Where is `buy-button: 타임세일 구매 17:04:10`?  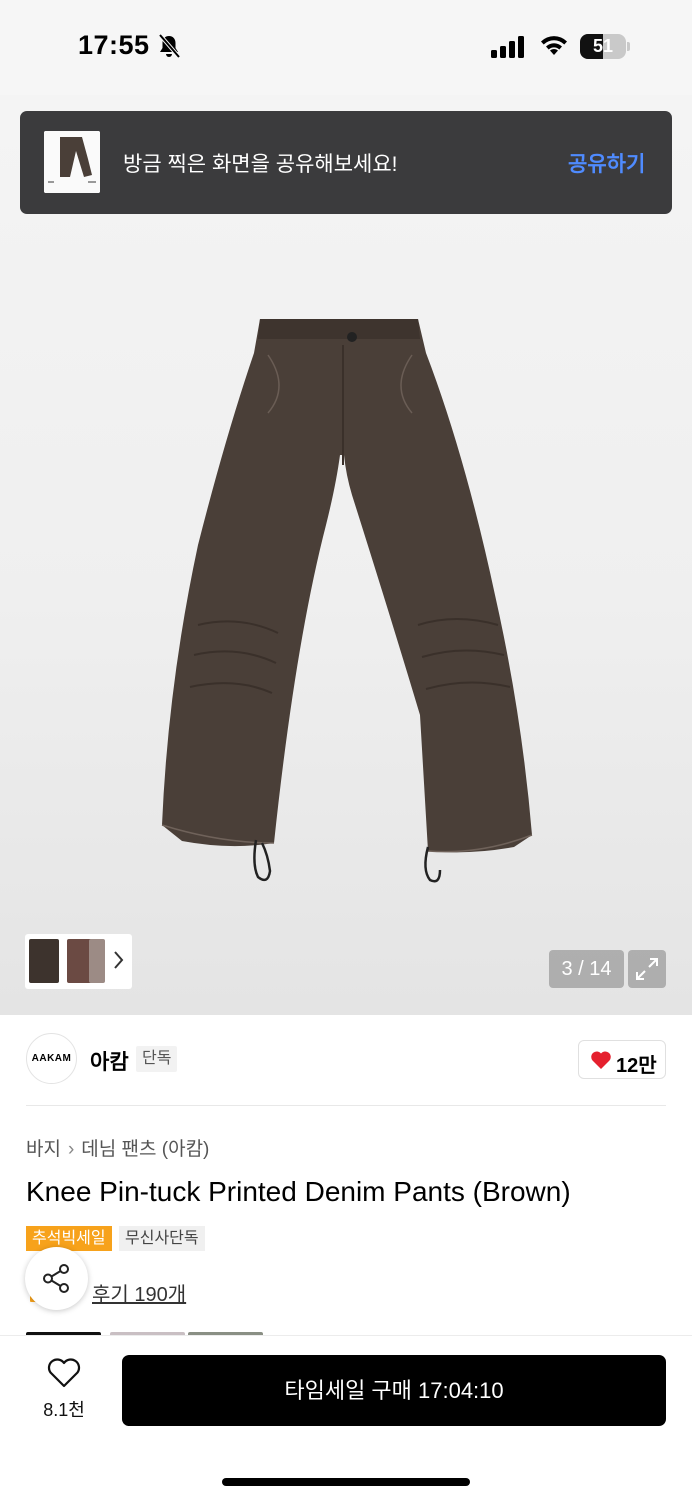
buy-button: 타임세일 구매 17:04:10 is located at coordinates (394, 1390).